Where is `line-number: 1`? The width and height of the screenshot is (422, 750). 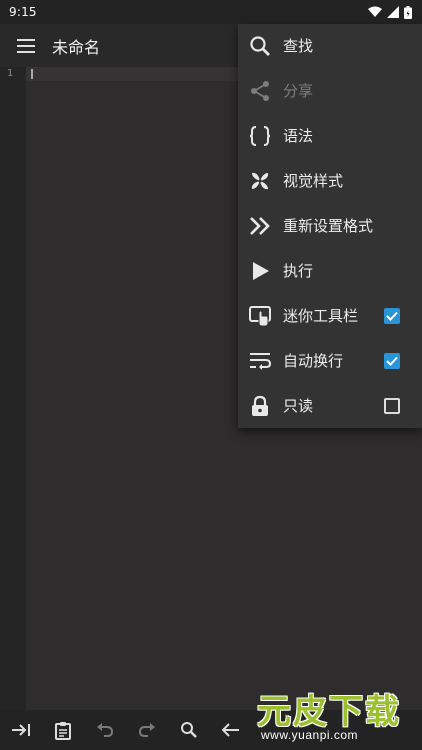
line-number: 1 is located at coordinates (10, 73).